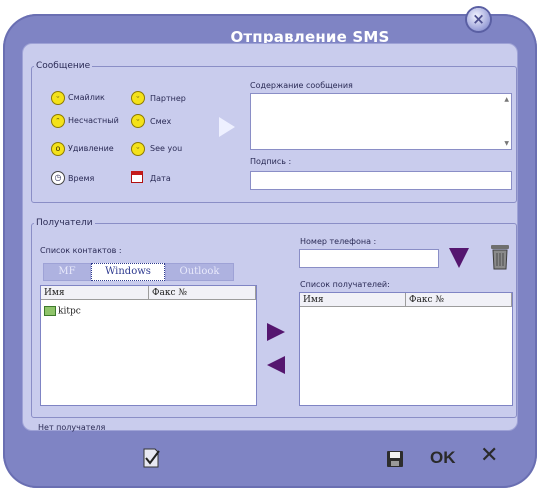  Describe the element at coordinates (271, 161) in the screenshot. I see `signature-label: Подпись :` at that location.